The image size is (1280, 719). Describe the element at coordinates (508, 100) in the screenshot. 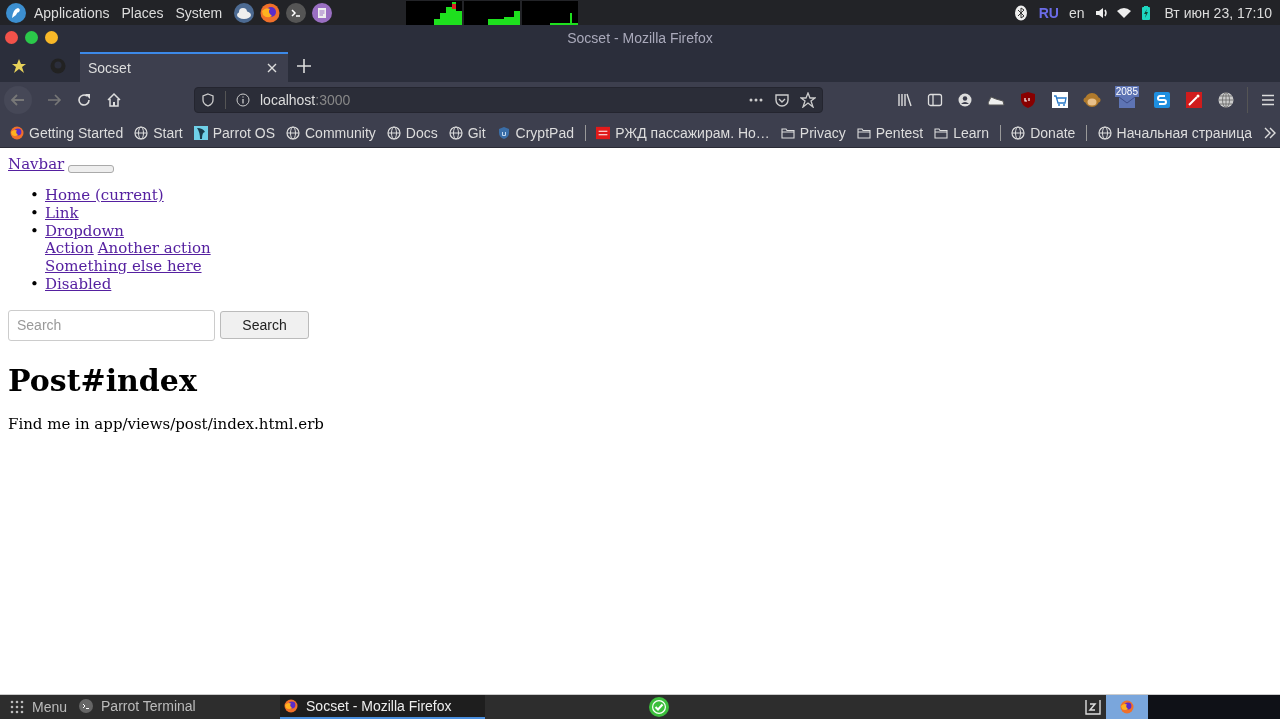

I see `address-bar: localhost:3000` at that location.